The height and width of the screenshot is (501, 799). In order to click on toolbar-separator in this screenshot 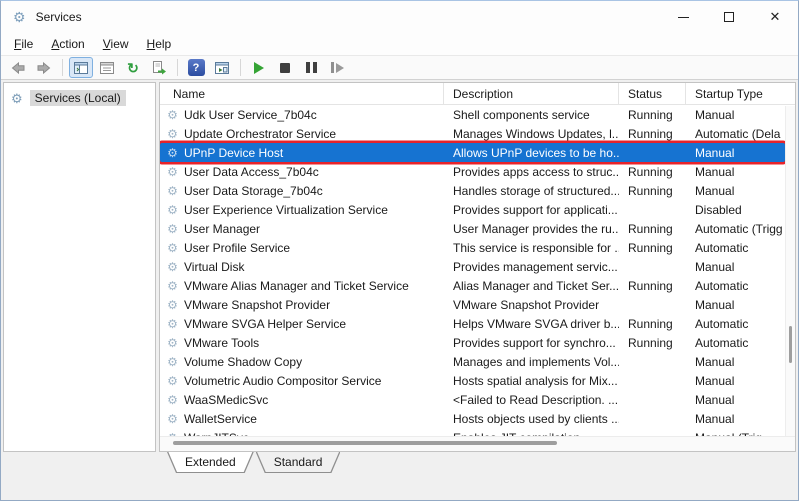, I will do `click(62, 67)`.